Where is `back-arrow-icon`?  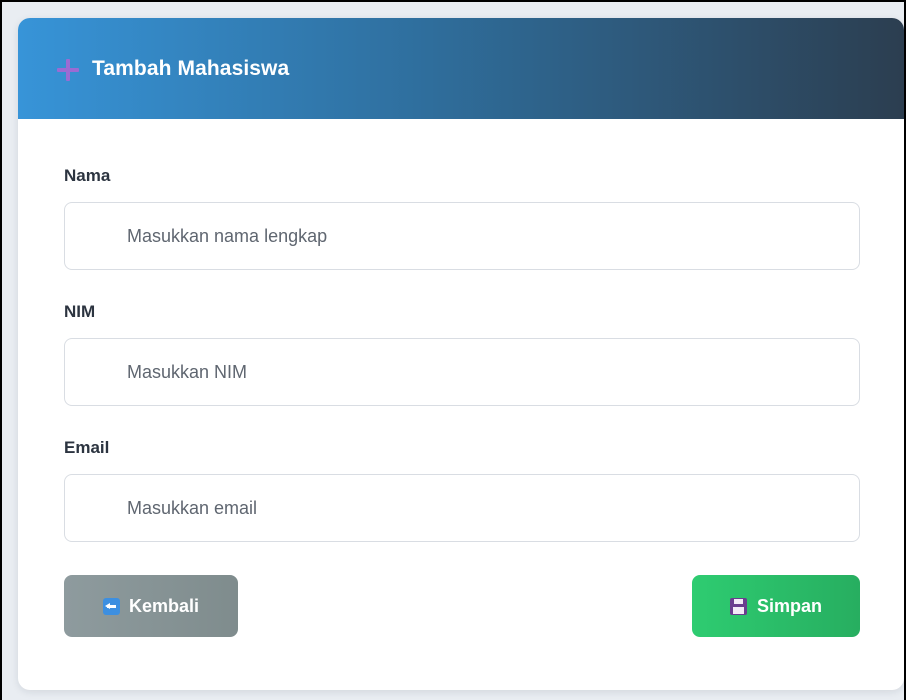
back-arrow-icon is located at coordinates (111, 606).